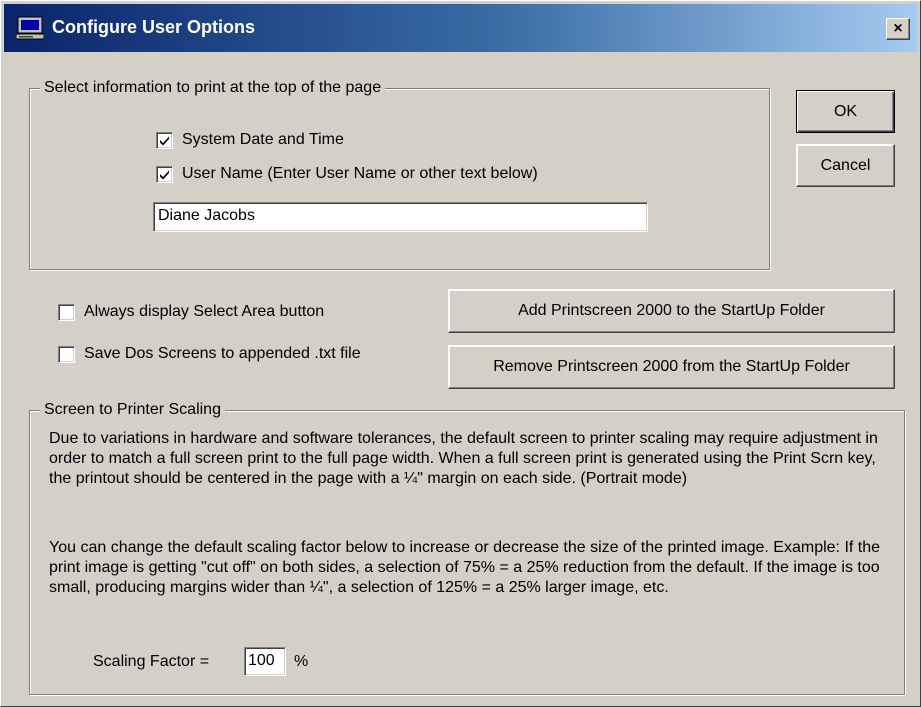  I want to click on ok-button: OK, so click(845, 111).